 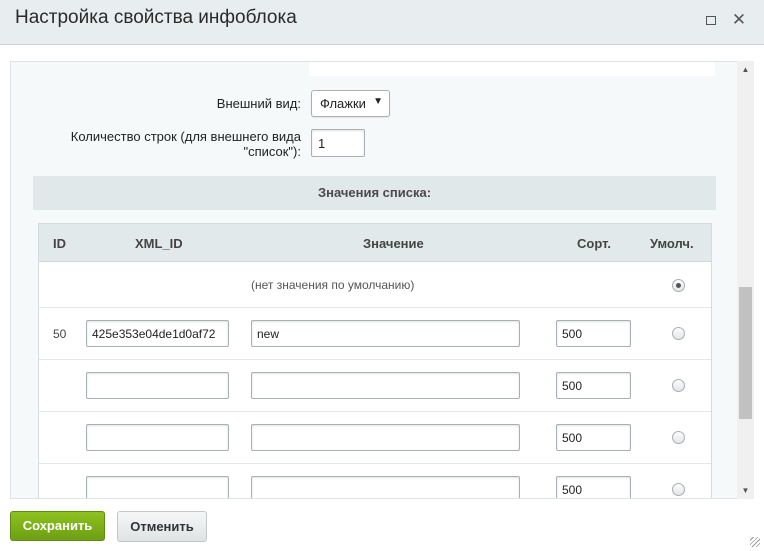 What do you see at coordinates (739, 19) in the screenshot?
I see `close-icon: ✕` at bounding box center [739, 19].